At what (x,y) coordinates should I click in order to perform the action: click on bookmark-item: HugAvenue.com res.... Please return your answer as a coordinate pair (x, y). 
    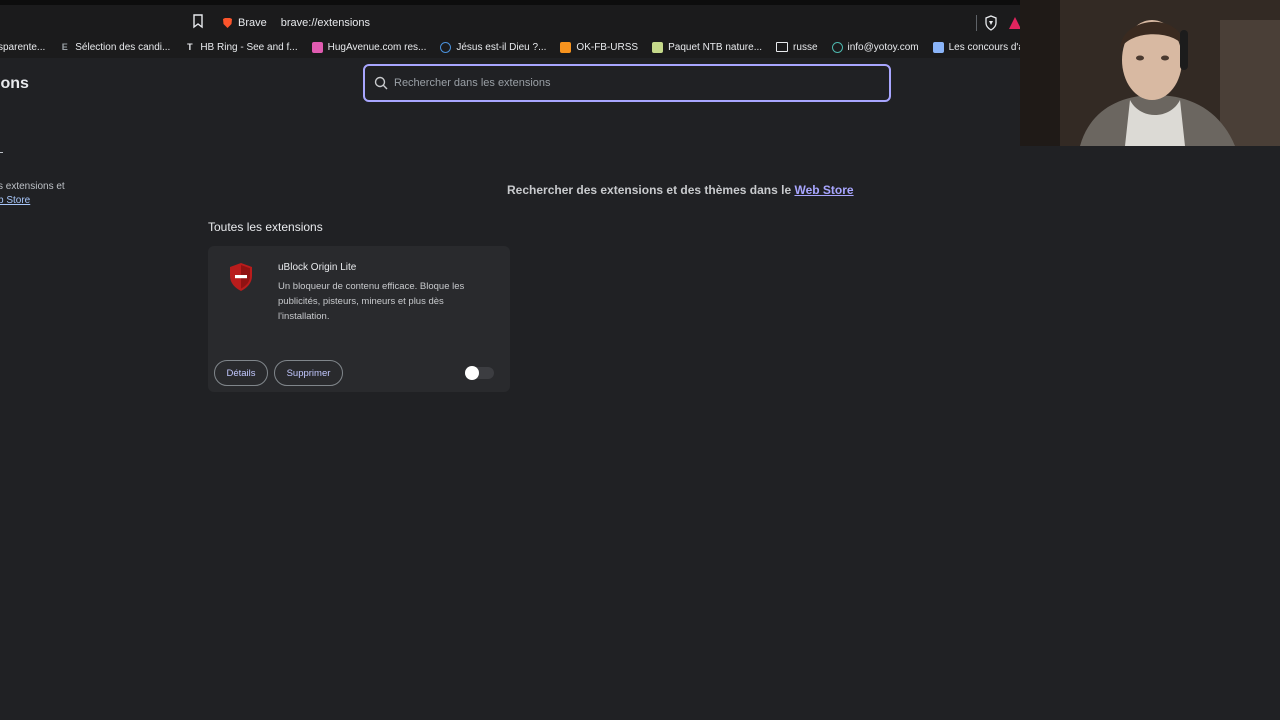
    Looking at the image, I should click on (369, 47).